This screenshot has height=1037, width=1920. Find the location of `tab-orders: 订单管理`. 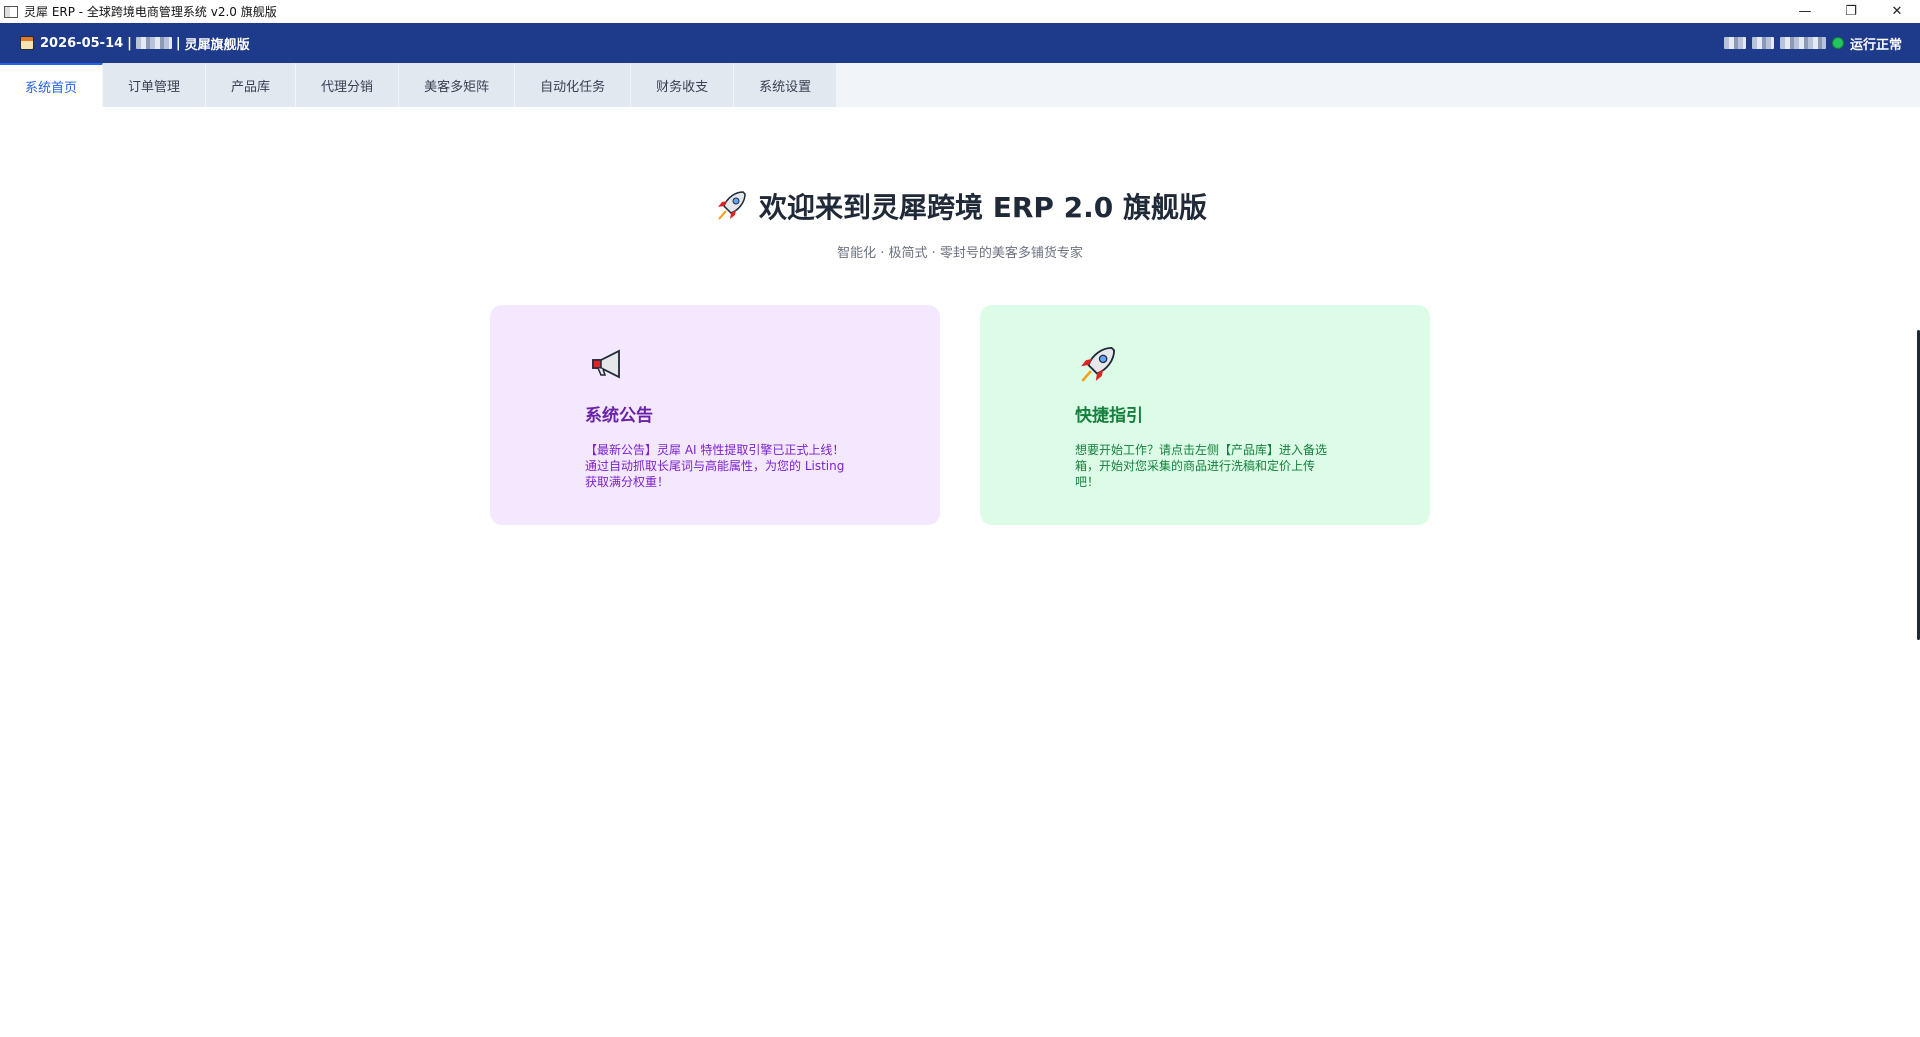

tab-orders: 订单管理 is located at coordinates (155, 85).